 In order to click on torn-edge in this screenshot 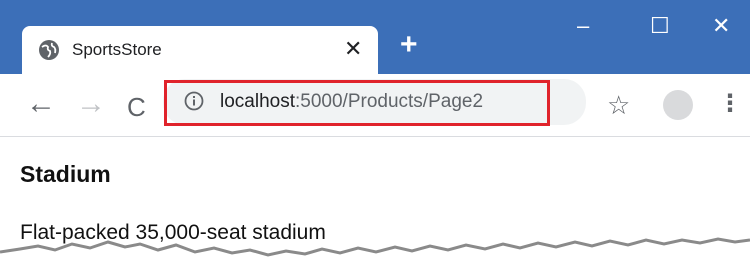, I will do `click(375, 254)`.